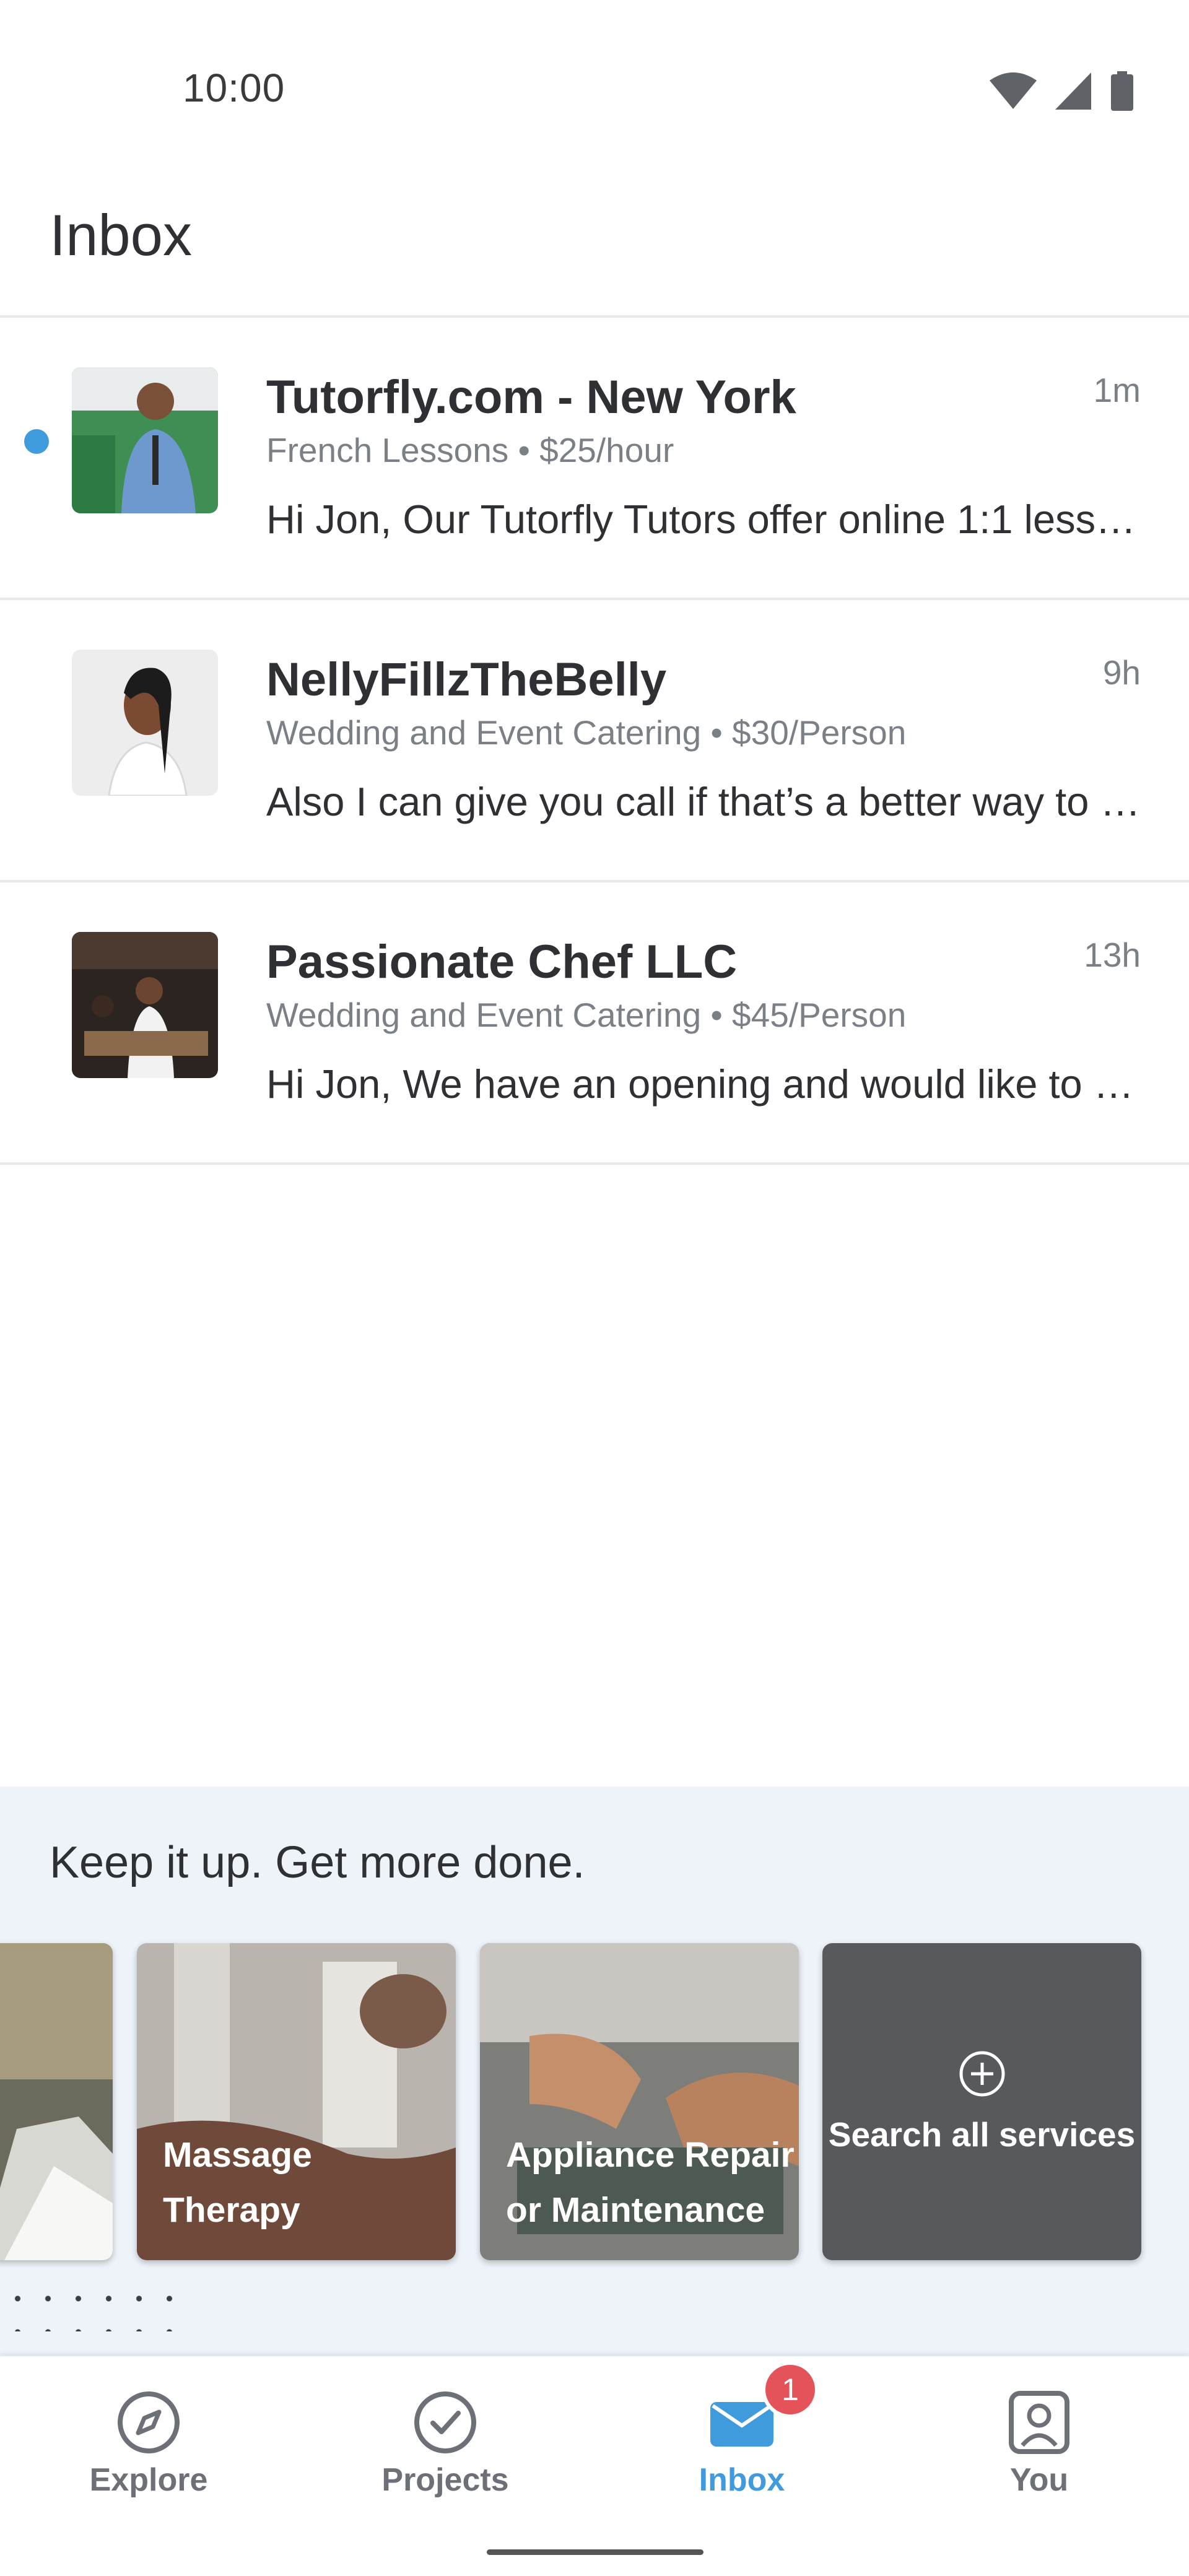  What do you see at coordinates (317, 1862) in the screenshot?
I see `promo-heading: Keep it up. Get more done.` at bounding box center [317, 1862].